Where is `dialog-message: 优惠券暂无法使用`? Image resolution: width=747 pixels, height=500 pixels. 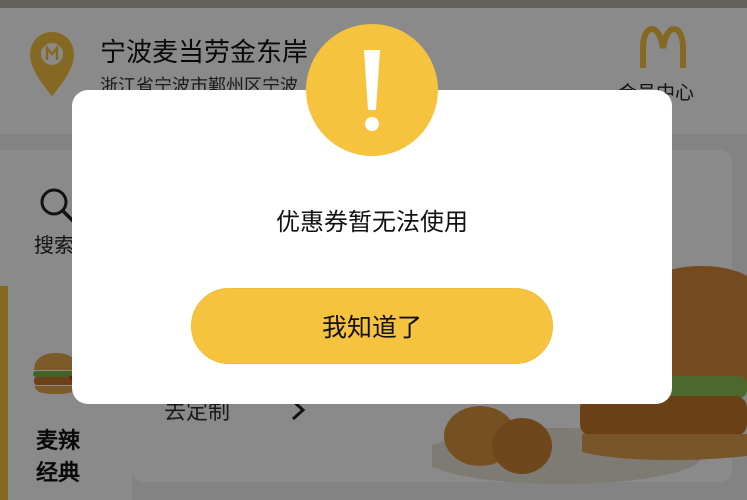
dialog-message: 优惠券暂无法使用 is located at coordinates (372, 222).